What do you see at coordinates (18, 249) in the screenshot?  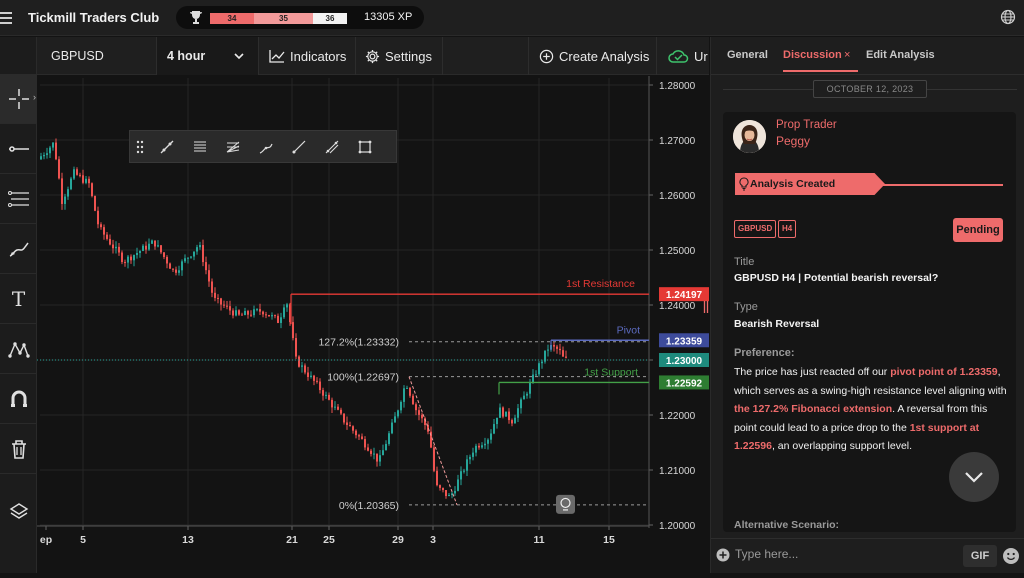 I see `brush-tool-button` at bounding box center [18, 249].